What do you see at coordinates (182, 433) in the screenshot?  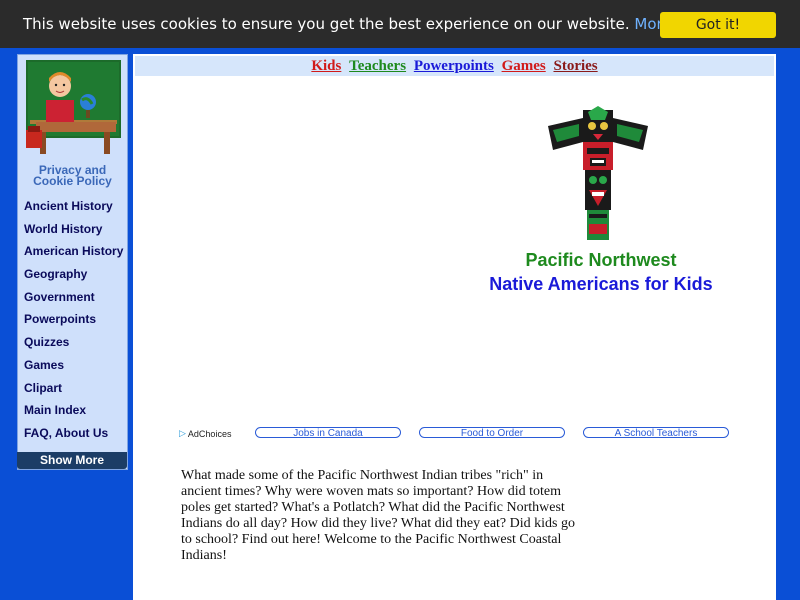 I see `adchoices-icon: ▷` at bounding box center [182, 433].